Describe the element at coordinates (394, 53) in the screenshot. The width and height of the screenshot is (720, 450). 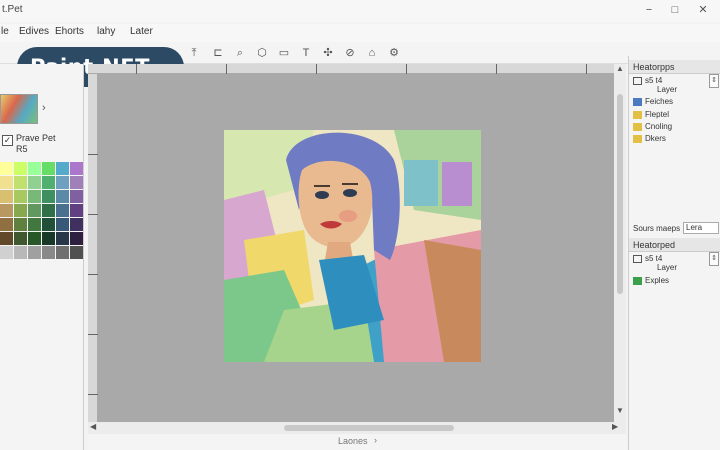
I see `settings-icon: ⚙` at that location.